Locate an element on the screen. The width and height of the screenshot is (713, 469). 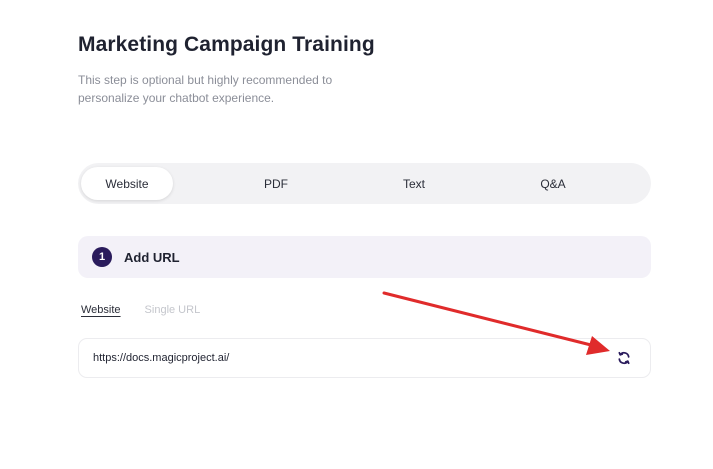
source-type-tabs: Website PDF Text Q&A is located at coordinates (364, 183).